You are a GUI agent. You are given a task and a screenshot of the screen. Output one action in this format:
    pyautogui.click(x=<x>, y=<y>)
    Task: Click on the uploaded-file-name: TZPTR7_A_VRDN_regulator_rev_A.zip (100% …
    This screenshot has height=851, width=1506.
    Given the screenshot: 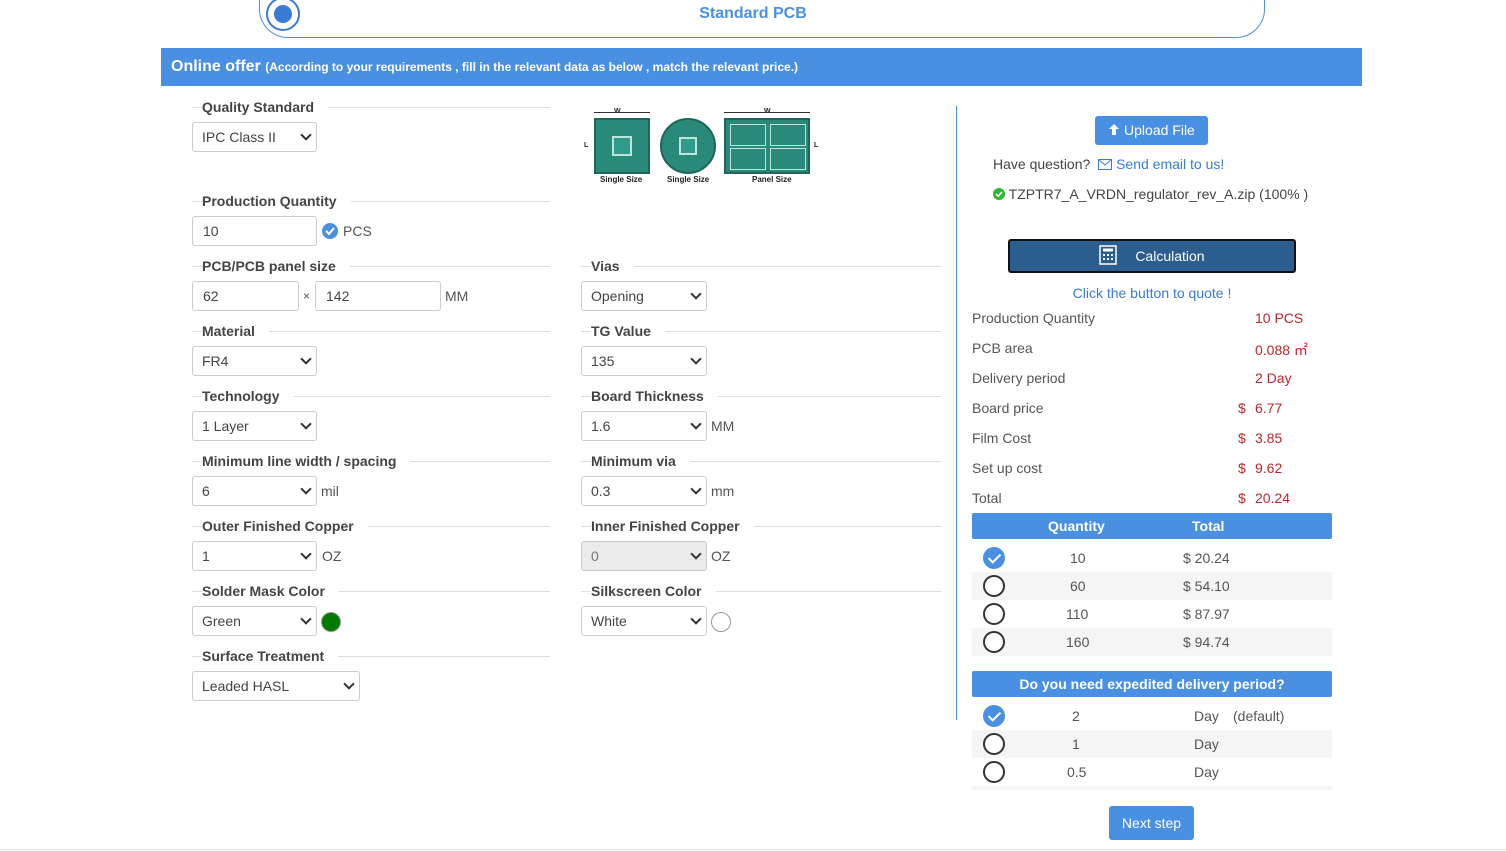 What is the action you would take?
    pyautogui.click(x=1158, y=194)
    